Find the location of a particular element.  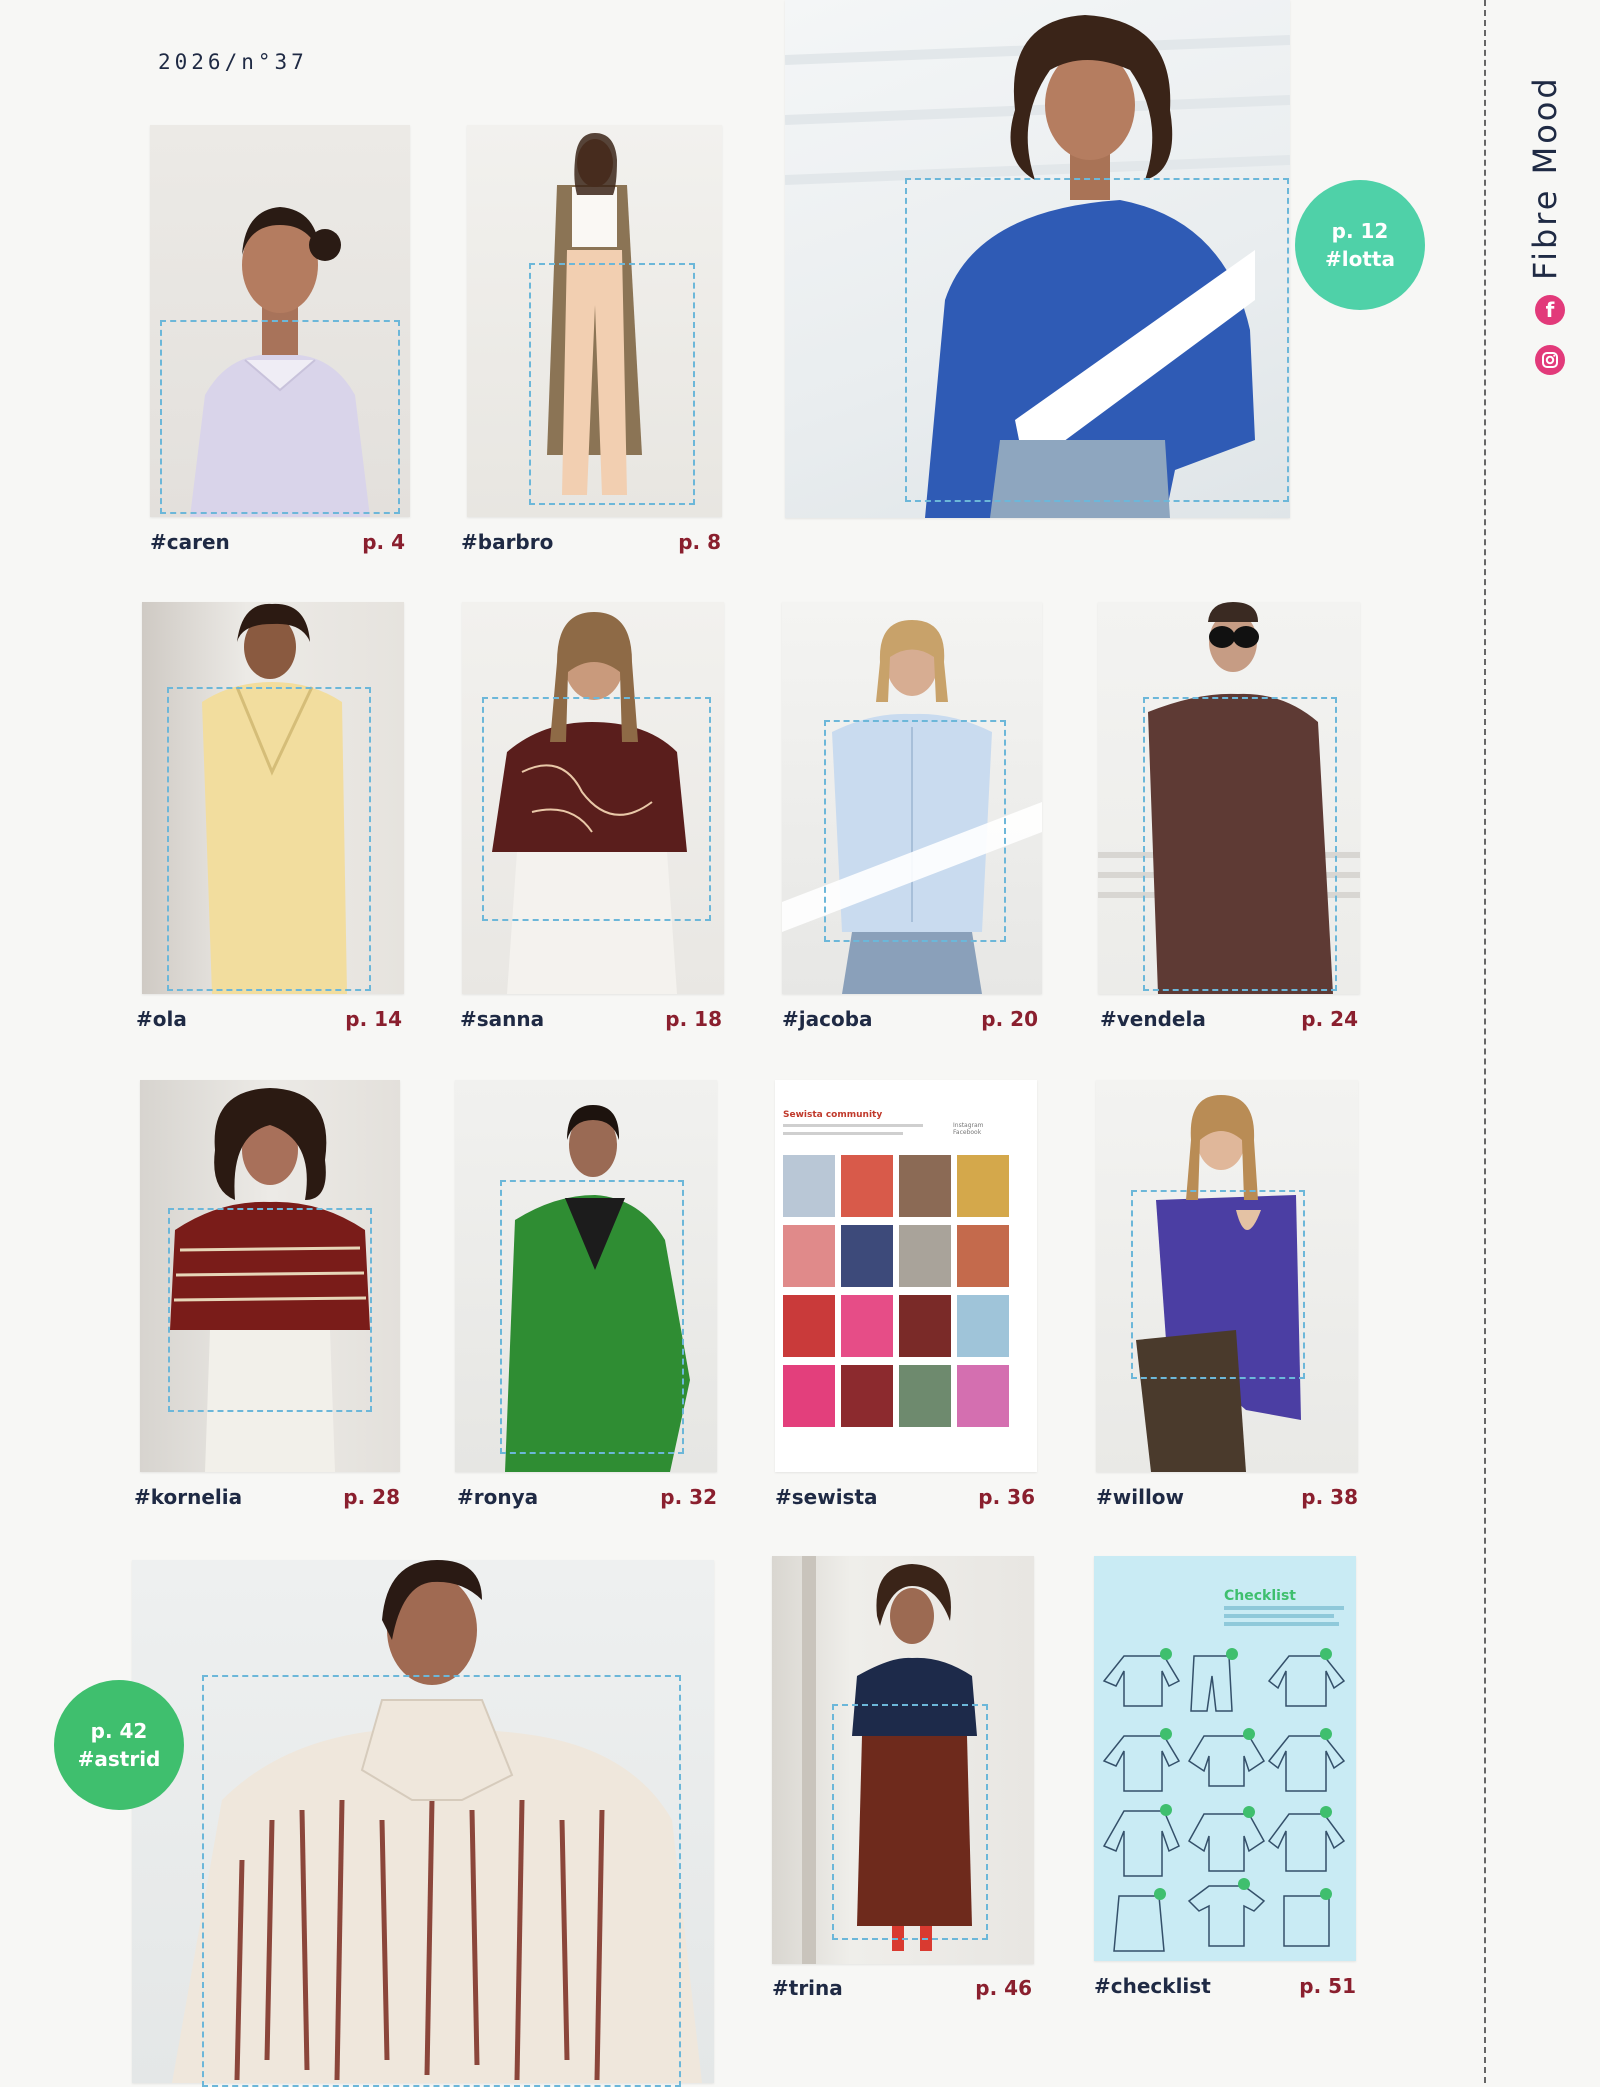

page-number: p. 32 is located at coordinates (688, 1497).